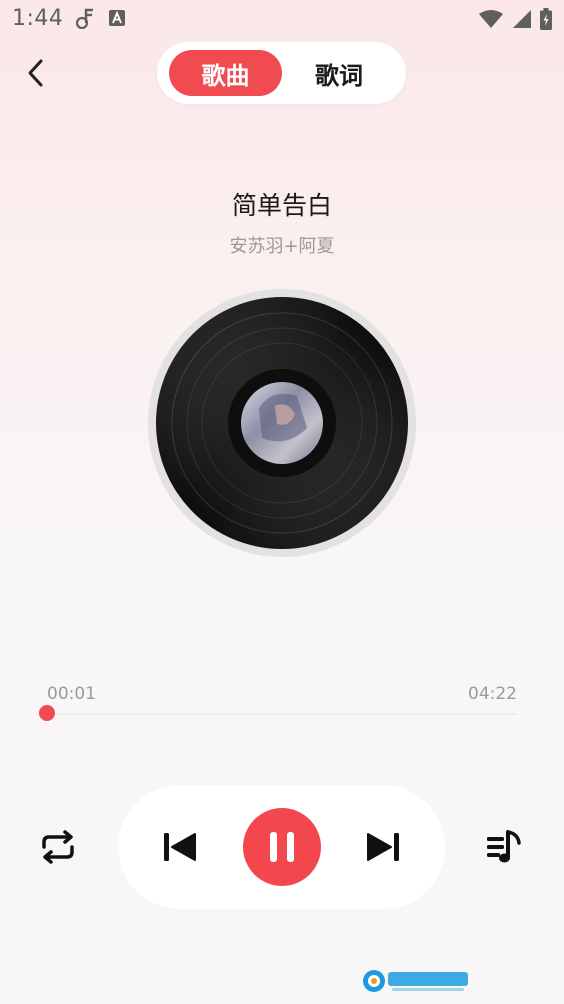  What do you see at coordinates (281, 205) in the screenshot?
I see `song-title: 简单告白` at bounding box center [281, 205].